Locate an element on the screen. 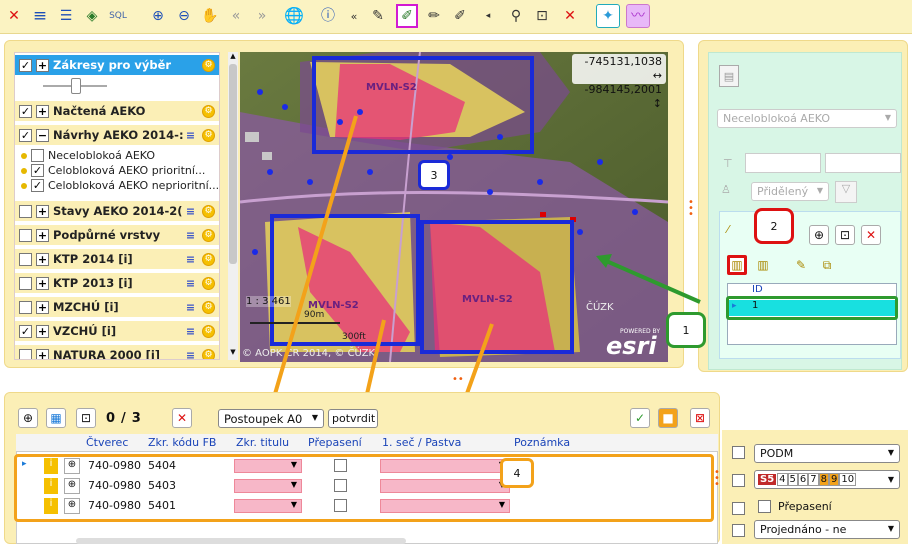 The height and width of the screenshot is (548, 912). text-field is located at coordinates (863, 163).